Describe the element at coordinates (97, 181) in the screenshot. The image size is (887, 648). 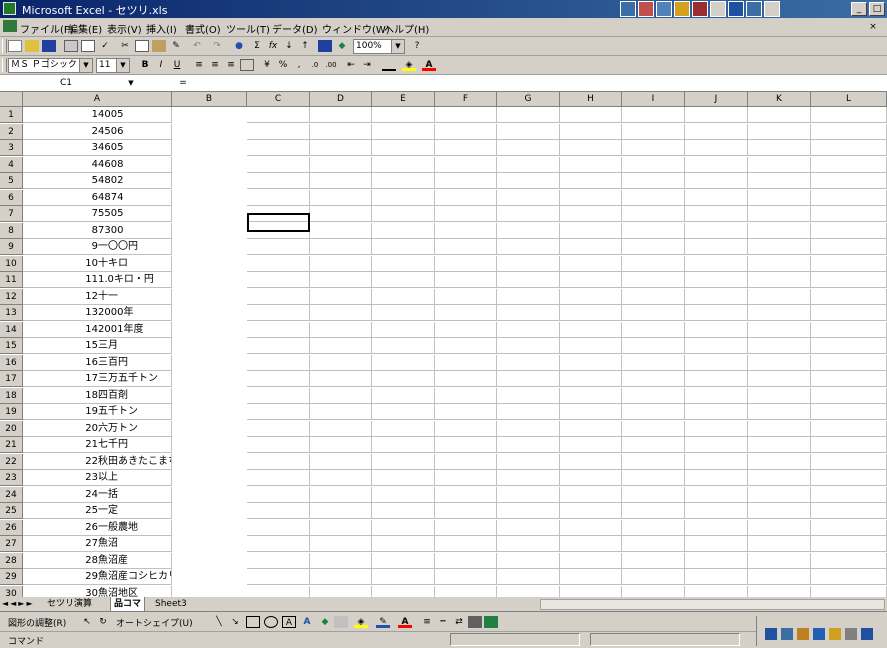
I see `cell-a: 54802` at that location.